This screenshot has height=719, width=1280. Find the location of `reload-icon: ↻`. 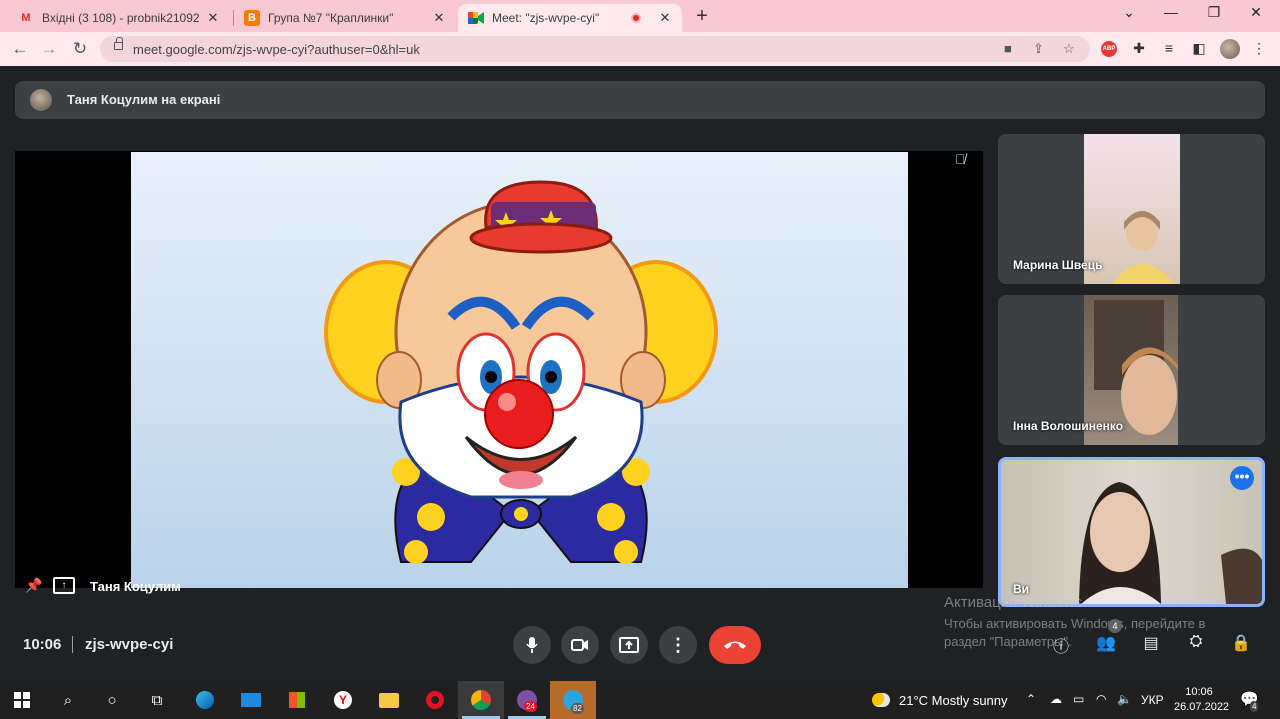

reload-icon: ↻ is located at coordinates (80, 49).